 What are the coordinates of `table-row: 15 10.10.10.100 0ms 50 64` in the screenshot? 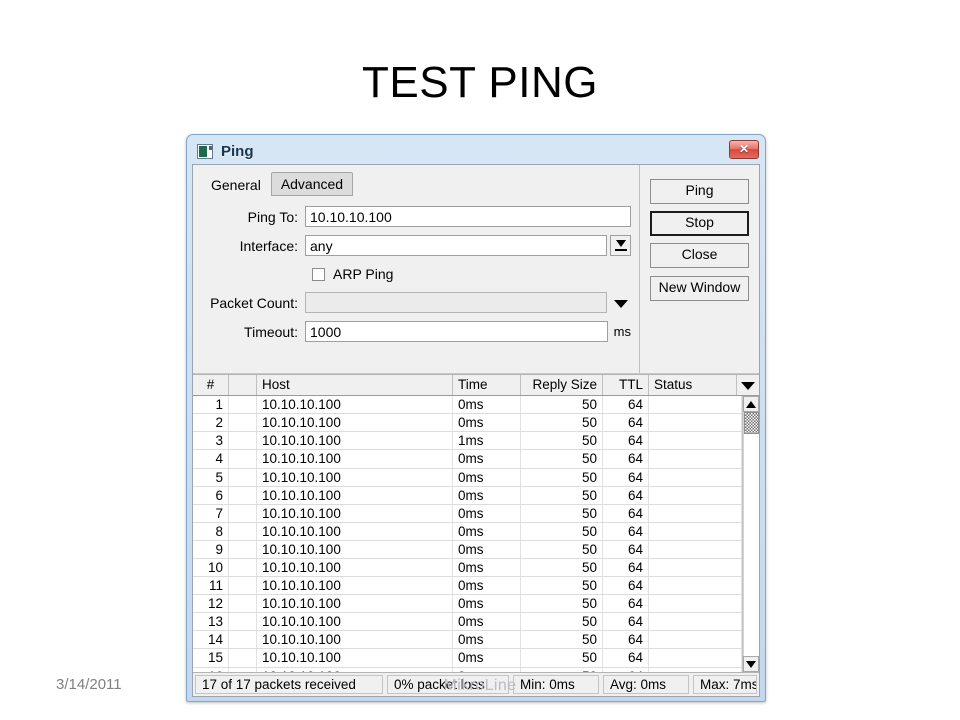 It's located at (467, 658).